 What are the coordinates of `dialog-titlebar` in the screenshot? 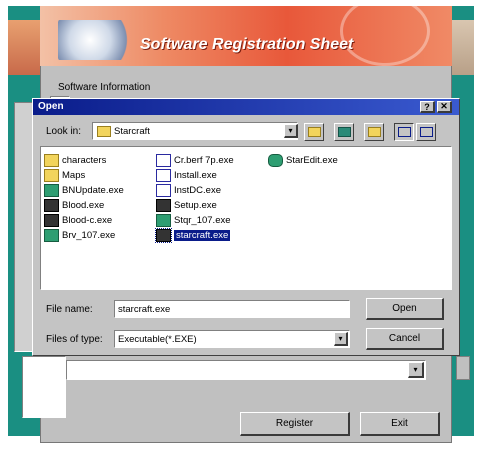 It's located at (246, 107).